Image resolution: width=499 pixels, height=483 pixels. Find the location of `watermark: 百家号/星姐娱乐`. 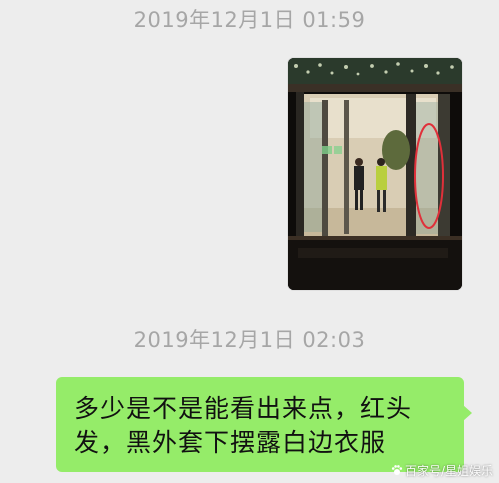

watermark: 百家号/星姐娱乐 is located at coordinates (442, 470).